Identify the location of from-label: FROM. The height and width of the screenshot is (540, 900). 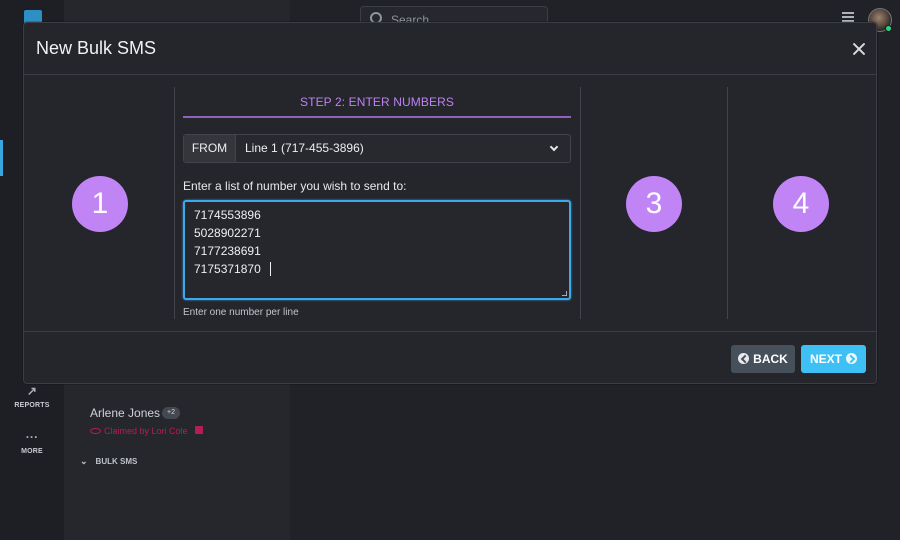
(210, 148).